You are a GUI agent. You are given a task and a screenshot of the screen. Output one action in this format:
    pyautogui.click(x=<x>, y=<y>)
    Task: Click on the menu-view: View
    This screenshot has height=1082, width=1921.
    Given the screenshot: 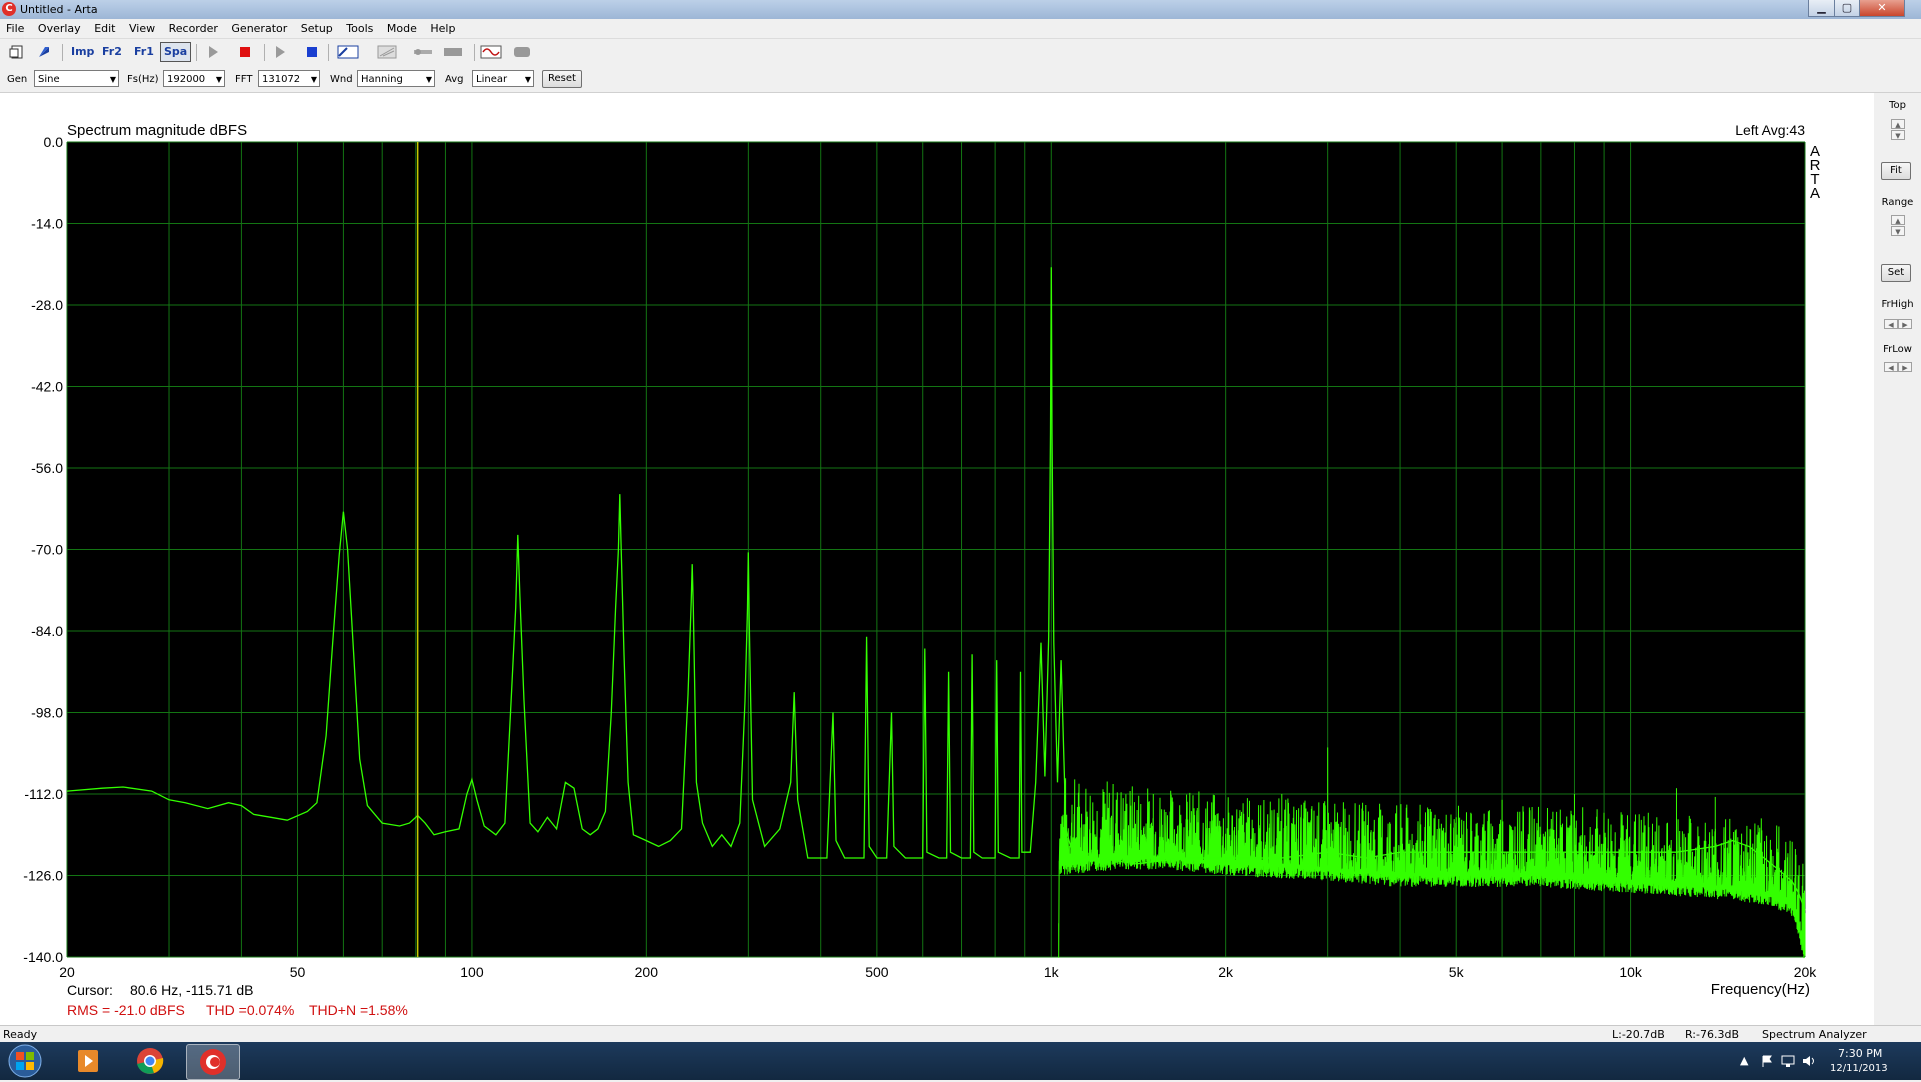 What is the action you would take?
    pyautogui.click(x=142, y=28)
    